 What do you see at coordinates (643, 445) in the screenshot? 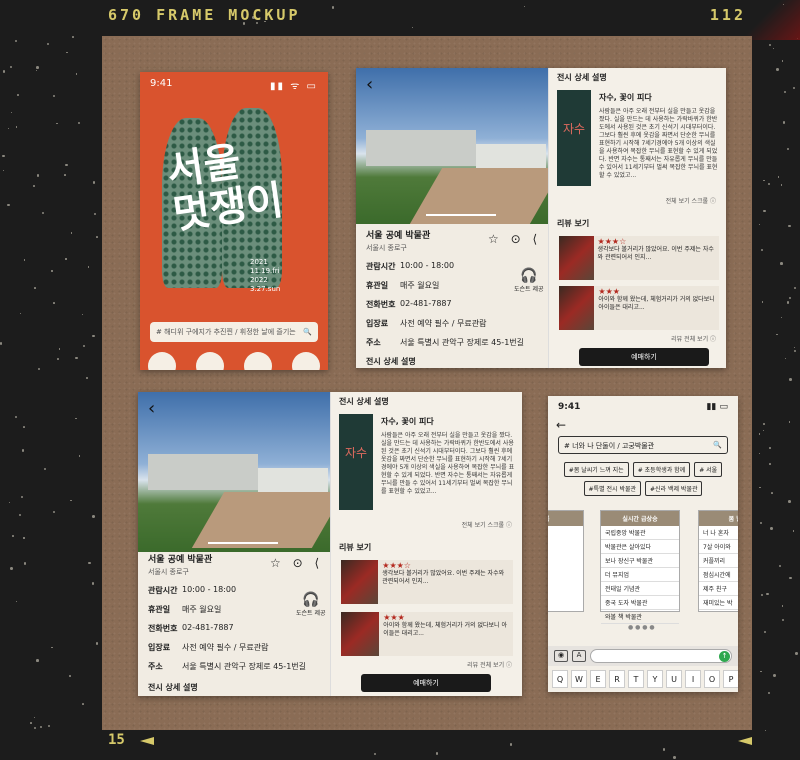
I see `search-input: # 너와 나 단둘이 / 고궁박물관 🔍` at bounding box center [643, 445].